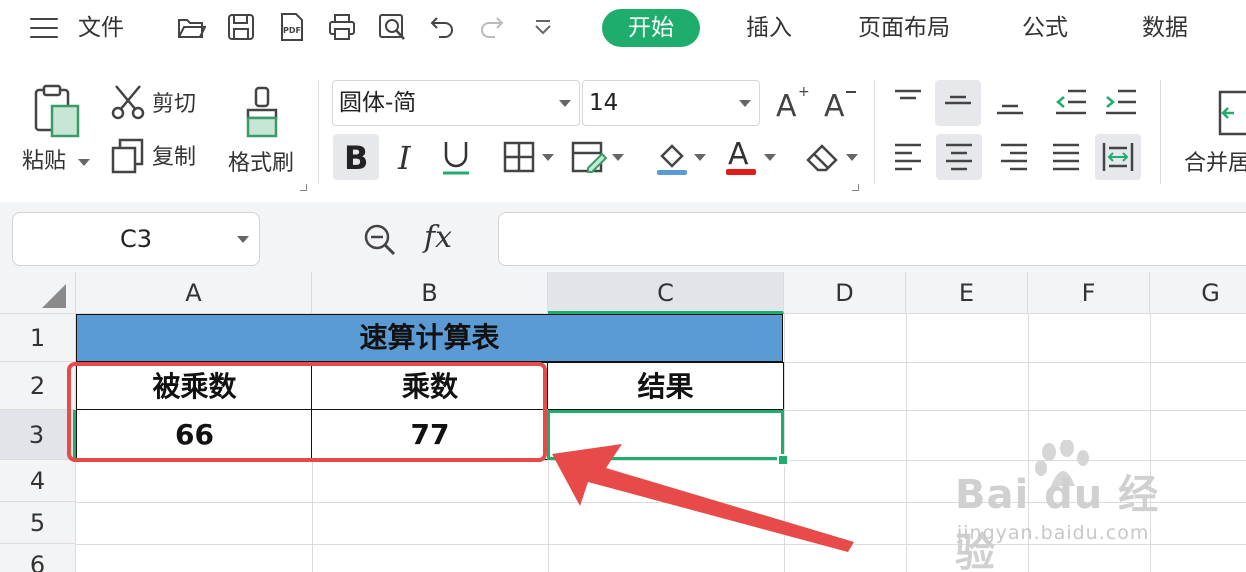 The image size is (1246, 572). What do you see at coordinates (1053, 533) in the screenshot?
I see `watermark-url-text: jingyan.baidu.com` at bounding box center [1053, 533].